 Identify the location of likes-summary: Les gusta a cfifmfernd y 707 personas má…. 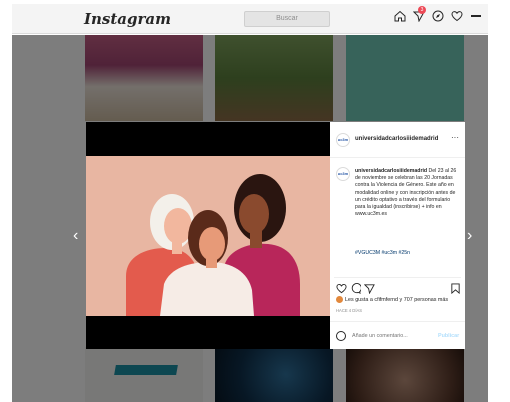
(398, 299).